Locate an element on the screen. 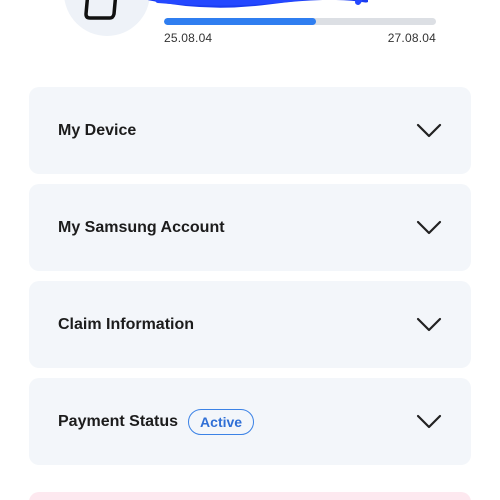 This screenshot has height=500, width=500. redaction-scribble is located at coordinates (258, 4).